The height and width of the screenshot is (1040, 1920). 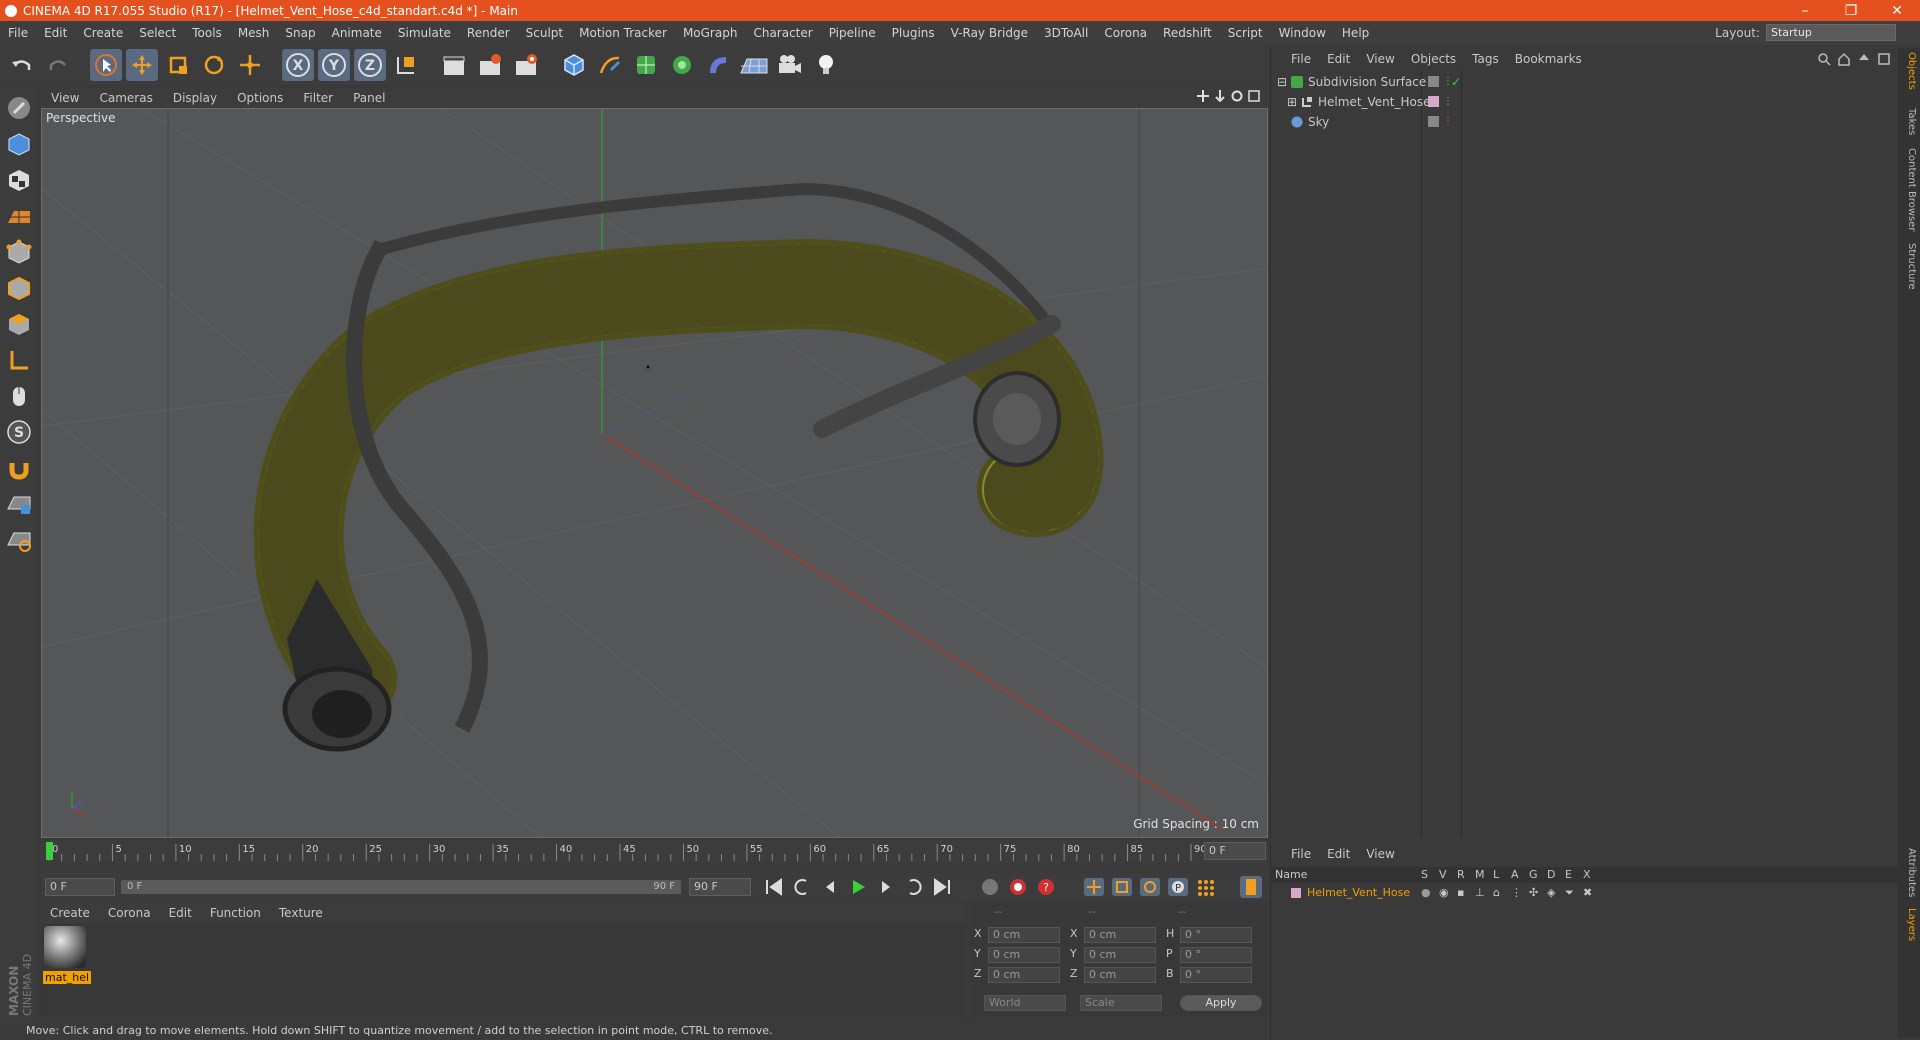 What do you see at coordinates (802, 887) in the screenshot?
I see `prev-key-icon` at bounding box center [802, 887].